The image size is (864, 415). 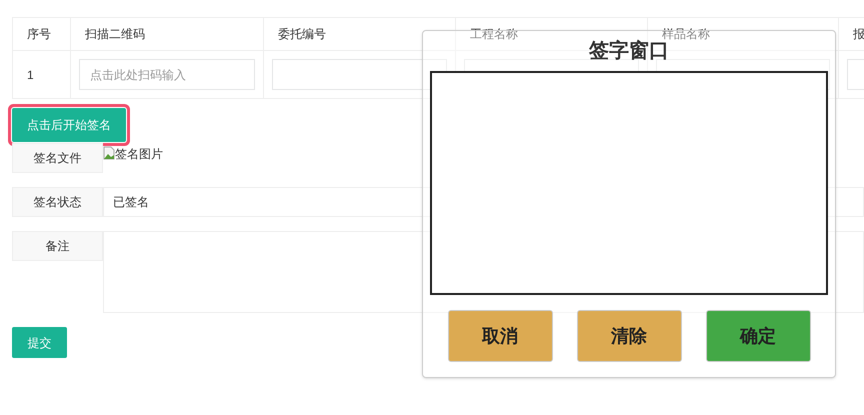 I want to click on row-number: 1, so click(x=30, y=75).